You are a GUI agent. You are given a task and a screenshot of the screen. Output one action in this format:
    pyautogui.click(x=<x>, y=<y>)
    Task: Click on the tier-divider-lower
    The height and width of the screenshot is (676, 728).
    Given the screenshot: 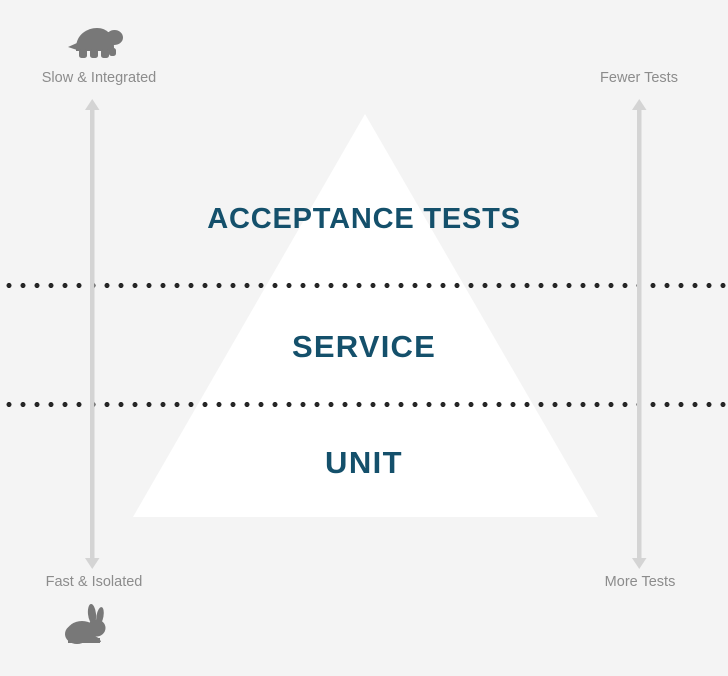 What is the action you would take?
    pyautogui.click(x=364, y=404)
    